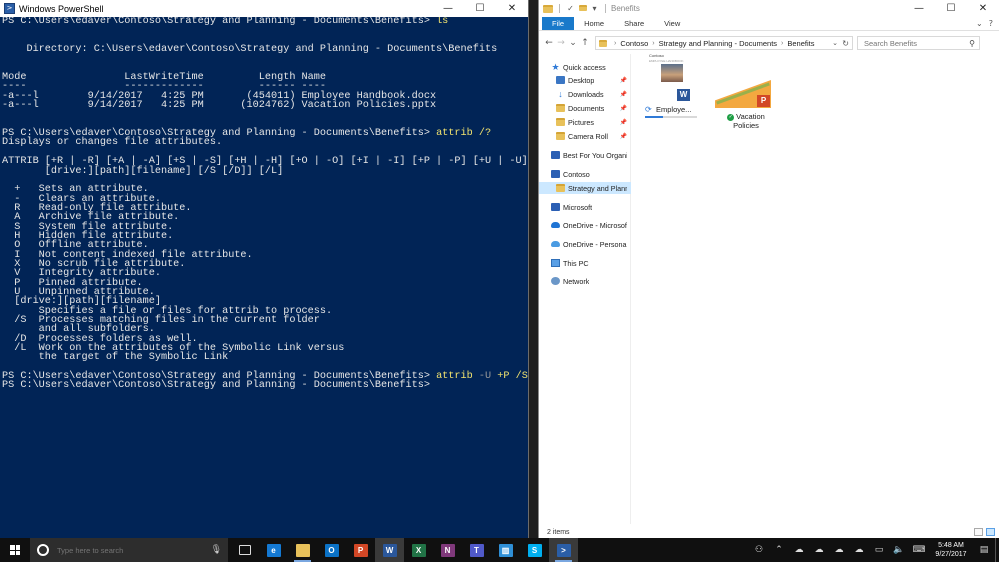 The height and width of the screenshot is (562, 999). What do you see at coordinates (561, 43) in the screenshot?
I see `forward-icon: →` at bounding box center [561, 43].